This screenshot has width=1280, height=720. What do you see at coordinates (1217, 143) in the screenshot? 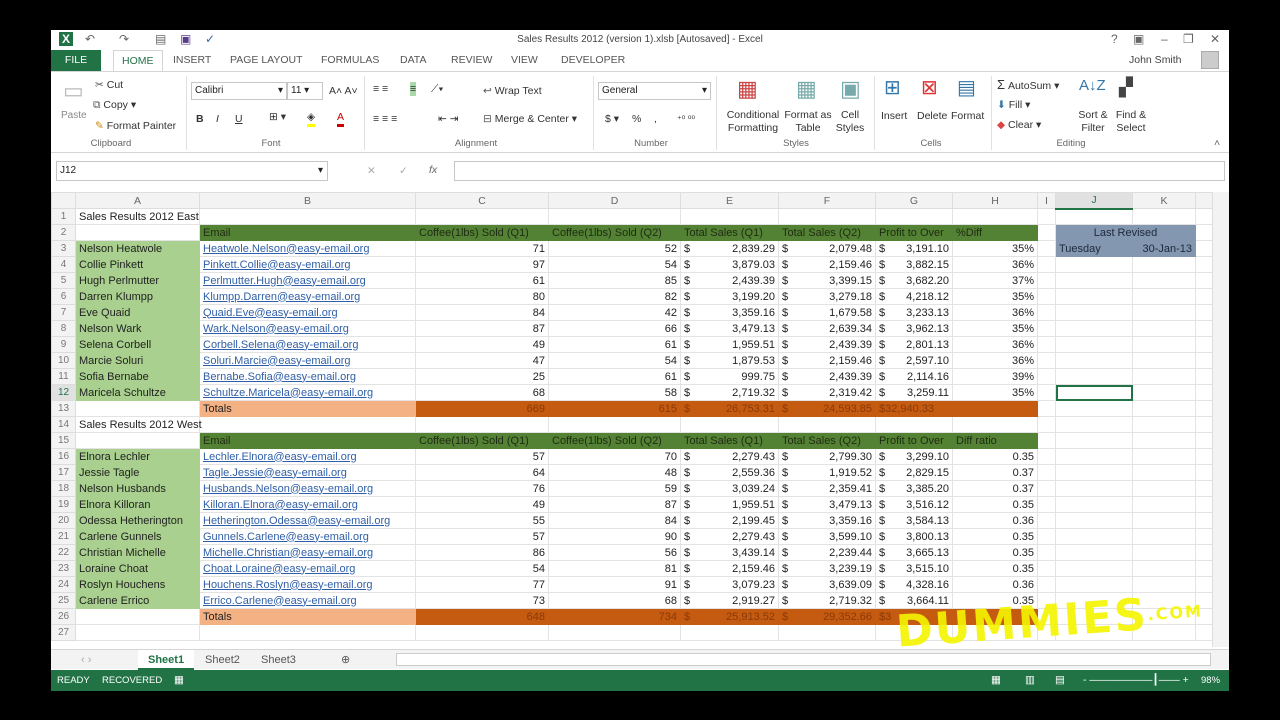
I see `collapse-ribbon-icon: ˄` at bounding box center [1217, 143].